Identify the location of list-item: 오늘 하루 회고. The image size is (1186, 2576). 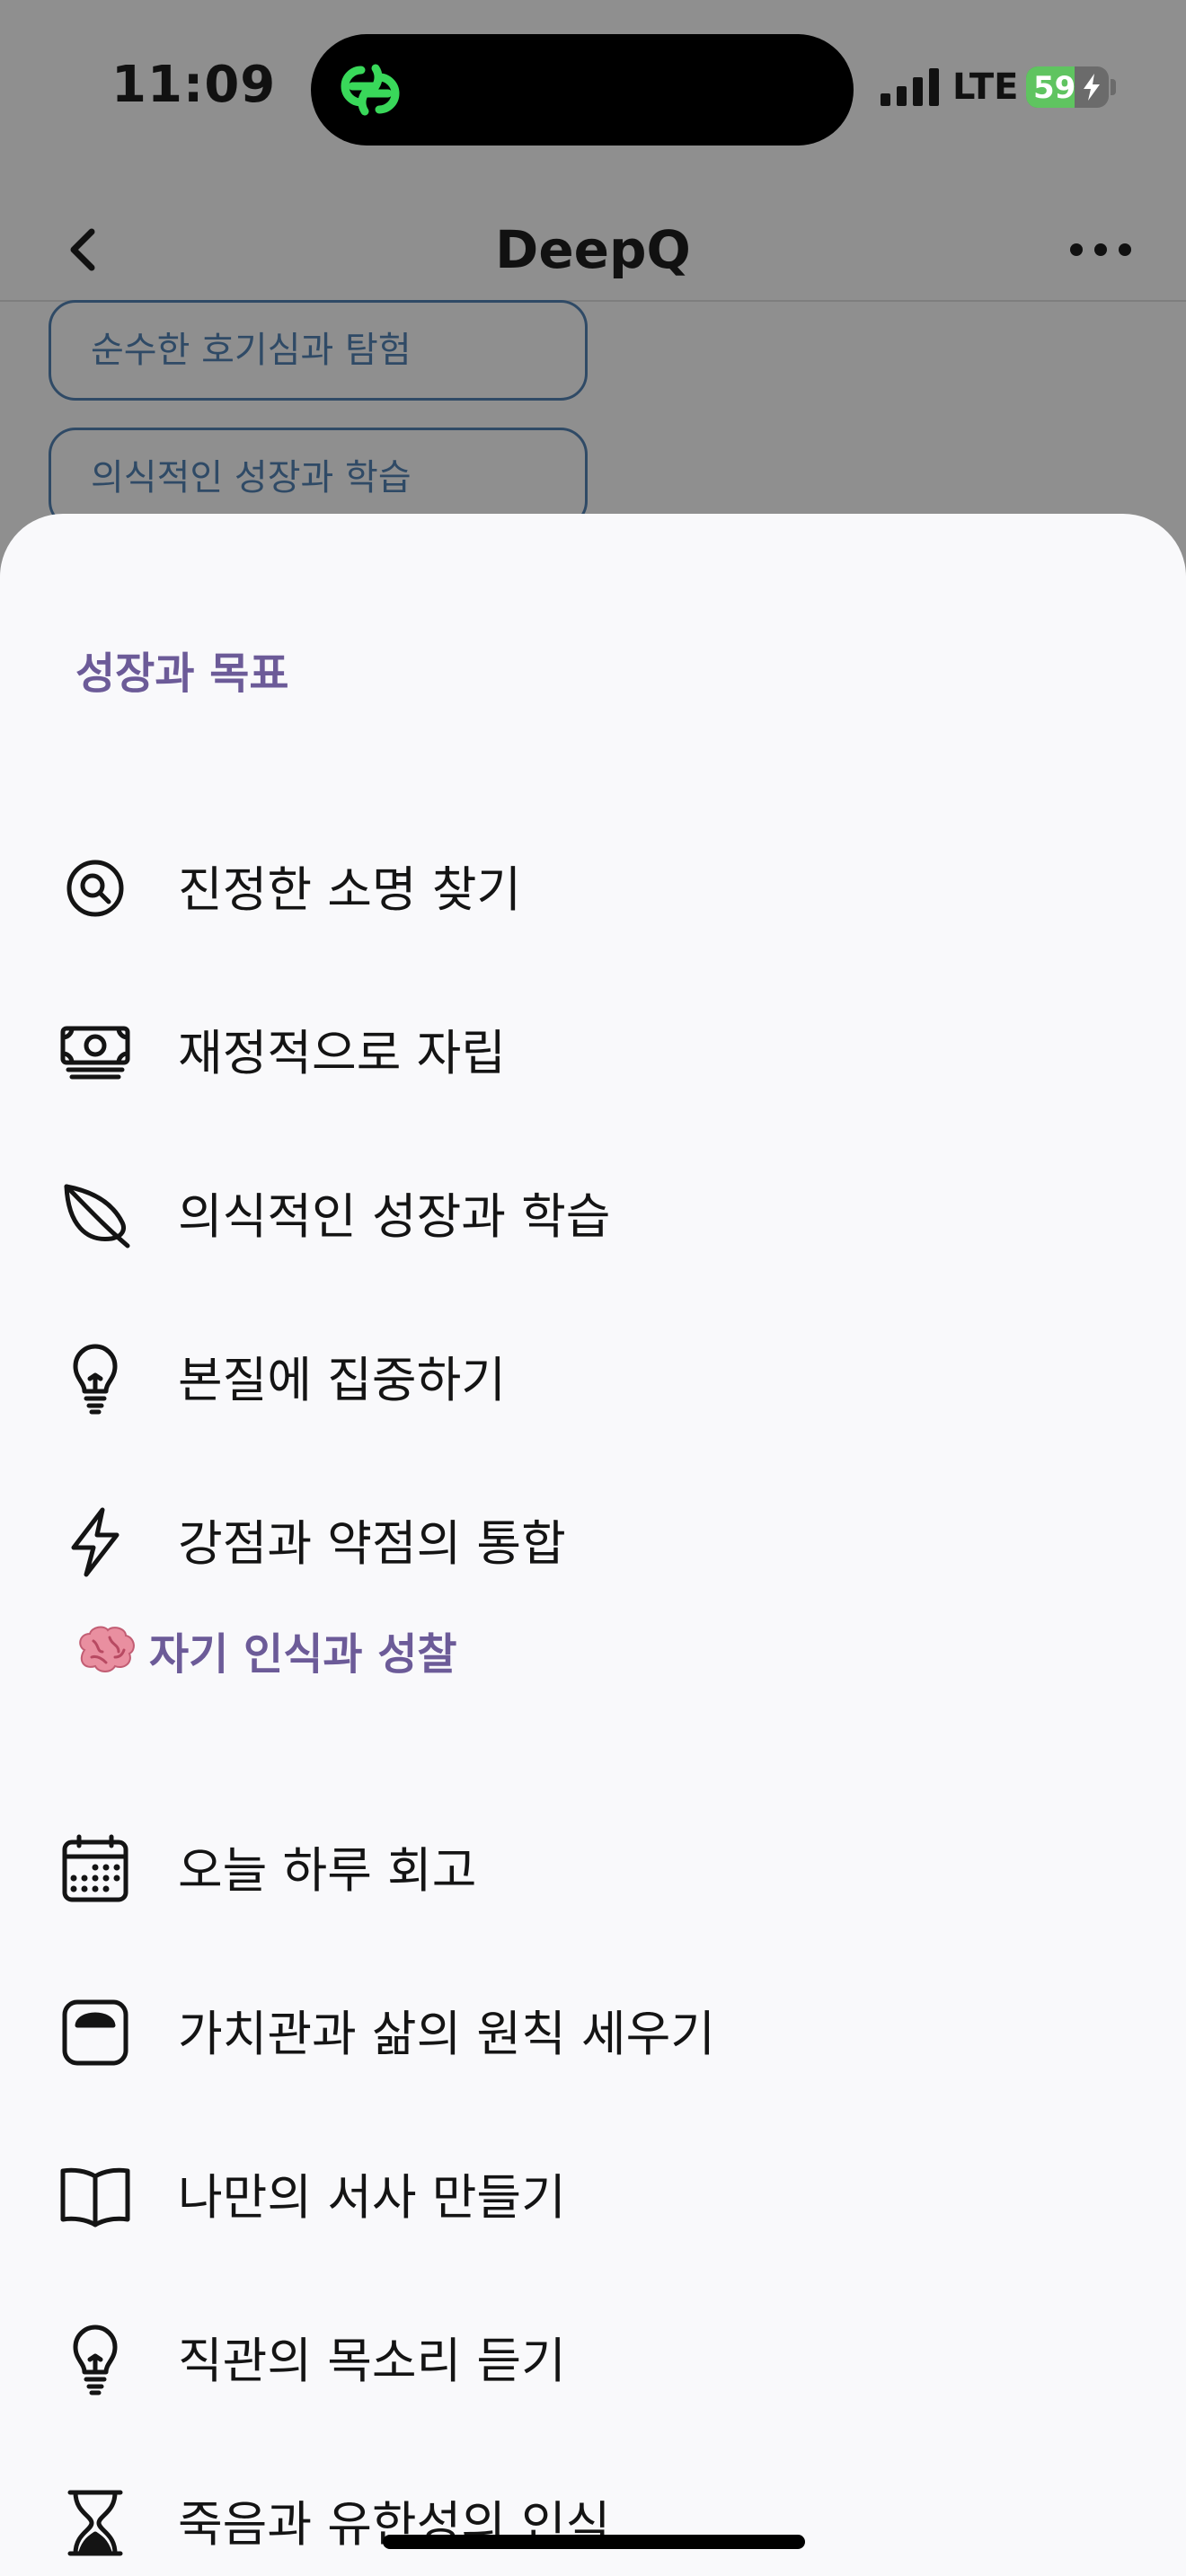
(593, 1865).